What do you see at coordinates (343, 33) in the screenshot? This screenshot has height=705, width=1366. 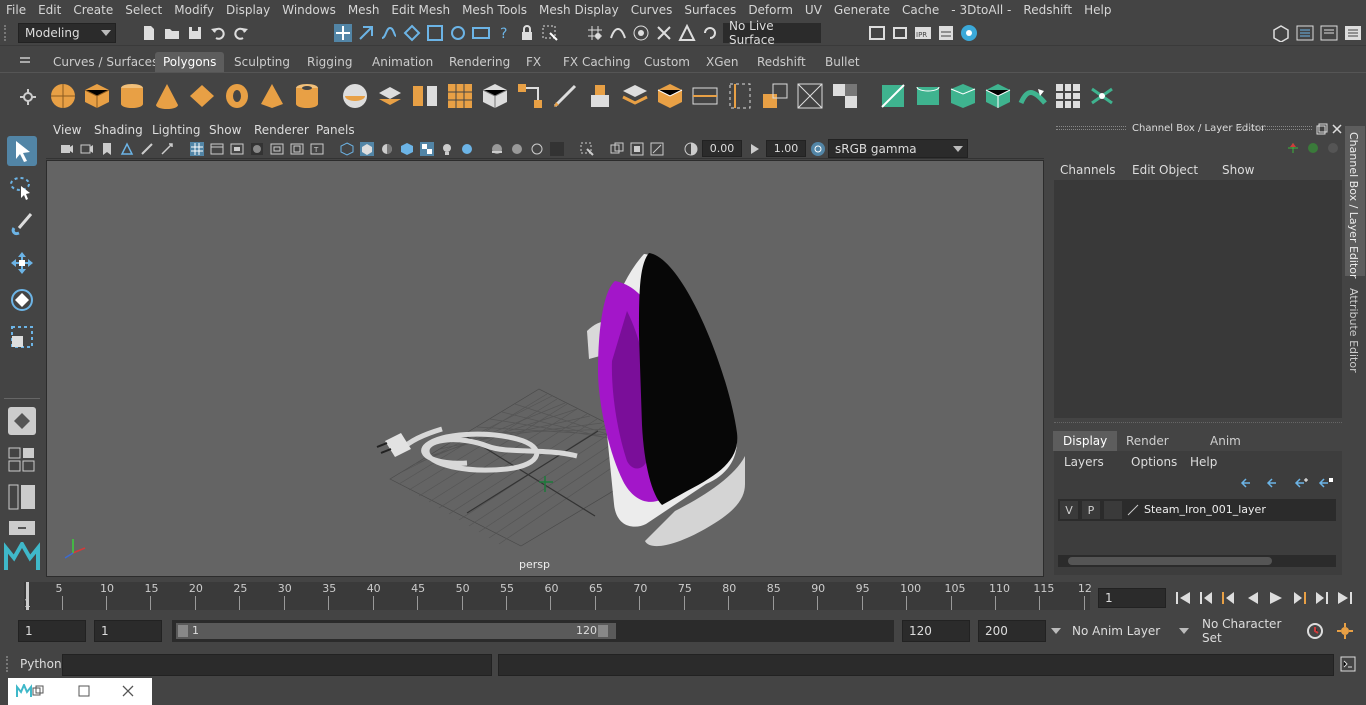 I see `select-hierarchy-icon` at bounding box center [343, 33].